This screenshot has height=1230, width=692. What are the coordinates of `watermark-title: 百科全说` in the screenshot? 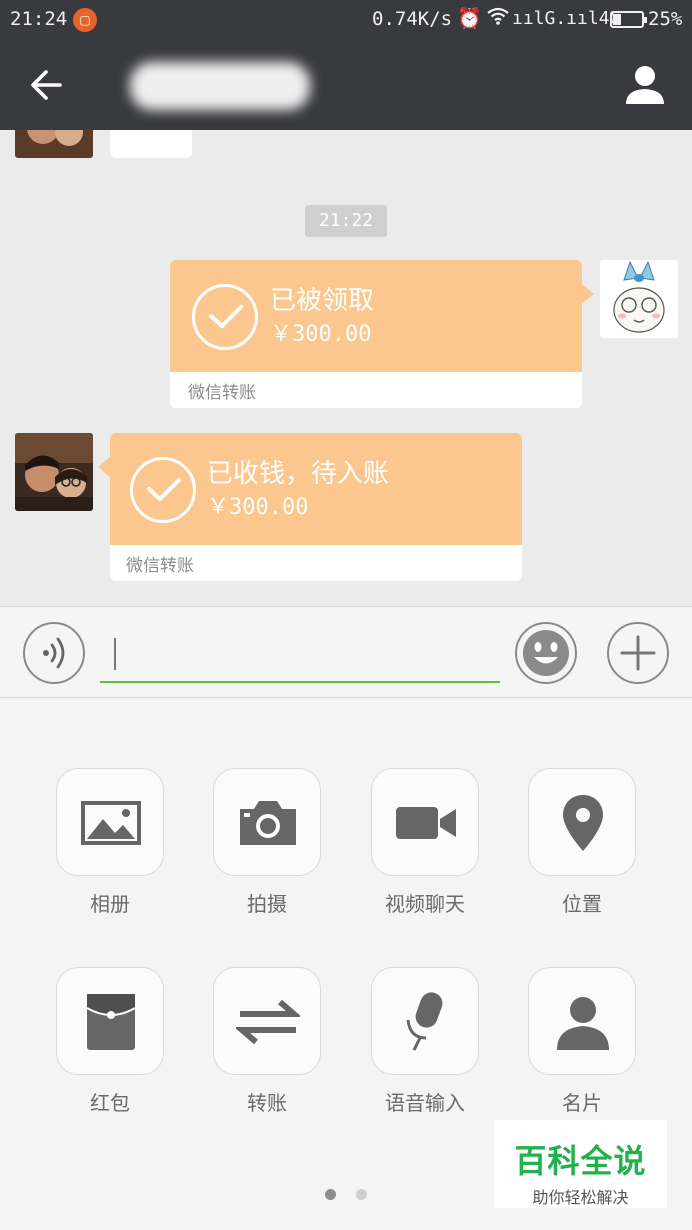 It's located at (580, 1161).